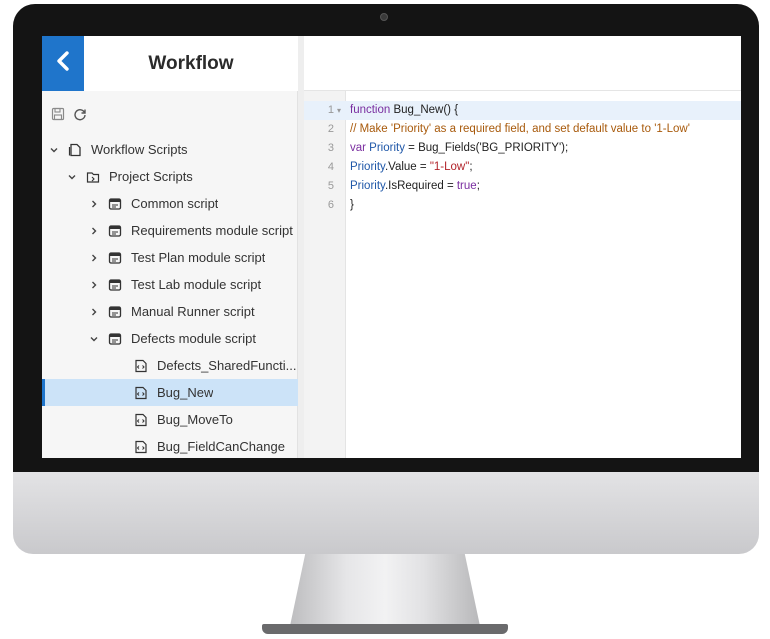 Image resolution: width=770 pixels, height=639 pixels. Describe the element at coordinates (221, 446) in the screenshot. I see `tree-item-label: Bug_FieldCanChange` at that location.